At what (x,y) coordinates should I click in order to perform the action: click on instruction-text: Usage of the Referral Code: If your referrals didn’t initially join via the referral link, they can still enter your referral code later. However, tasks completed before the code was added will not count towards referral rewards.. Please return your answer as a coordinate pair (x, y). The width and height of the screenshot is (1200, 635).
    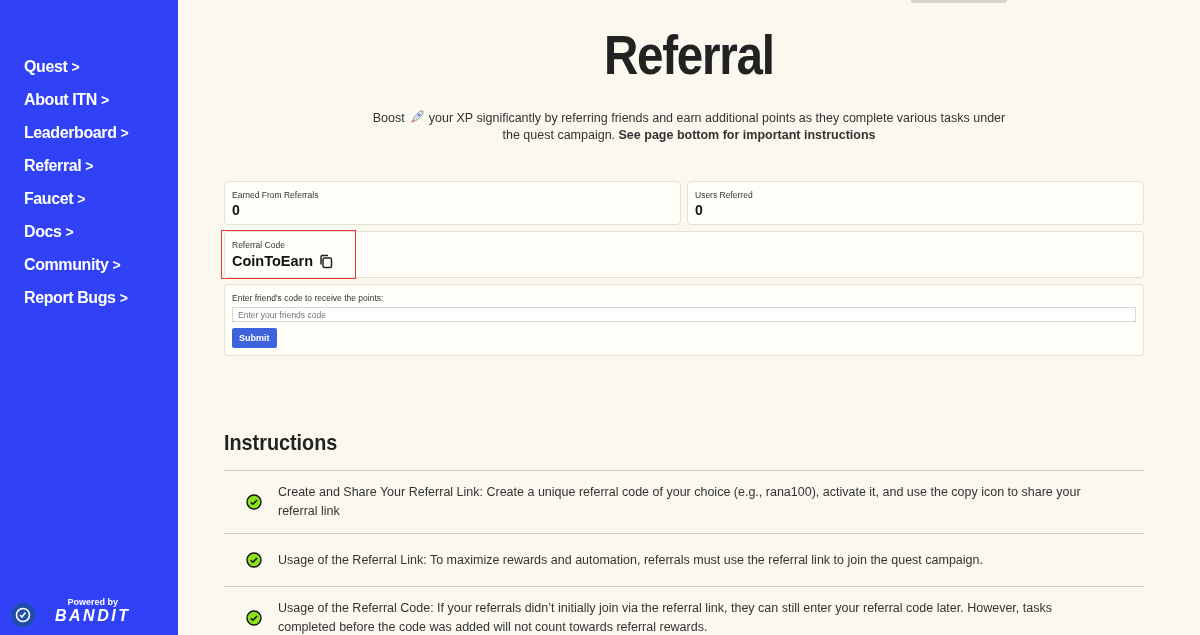
    Looking at the image, I should click on (665, 617).